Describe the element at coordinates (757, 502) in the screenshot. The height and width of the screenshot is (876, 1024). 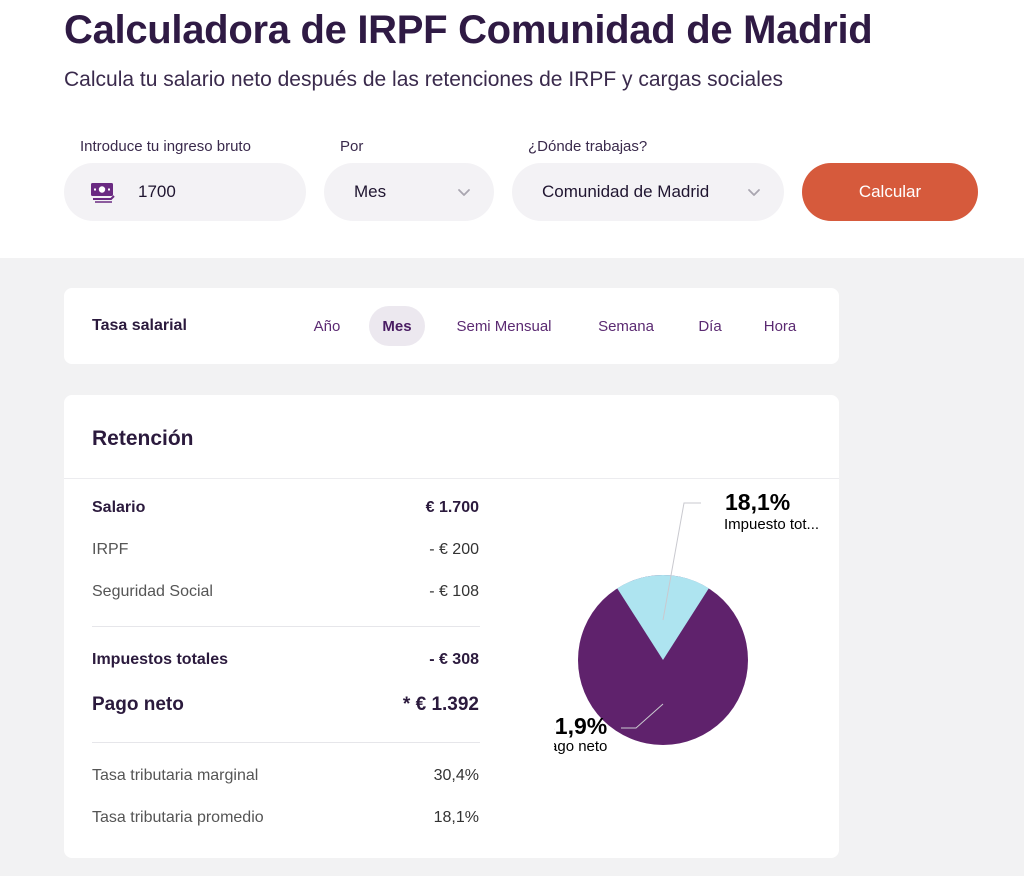
I see `pie-label-tax-percent: 18,1%` at that location.